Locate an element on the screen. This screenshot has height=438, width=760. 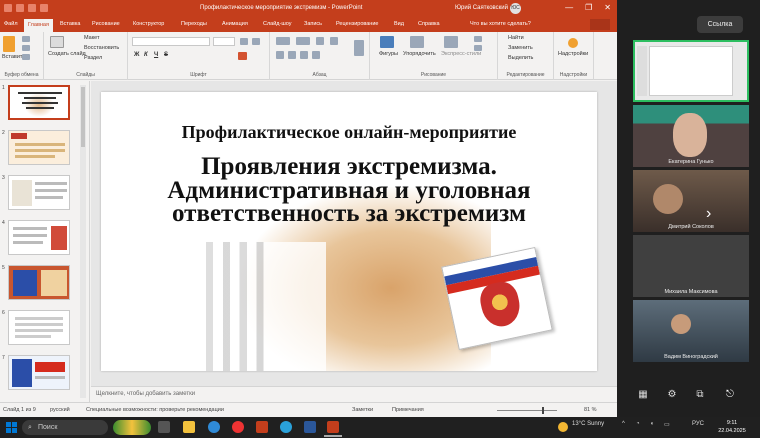
tab-home: Главная is located at coordinates (38, 25).